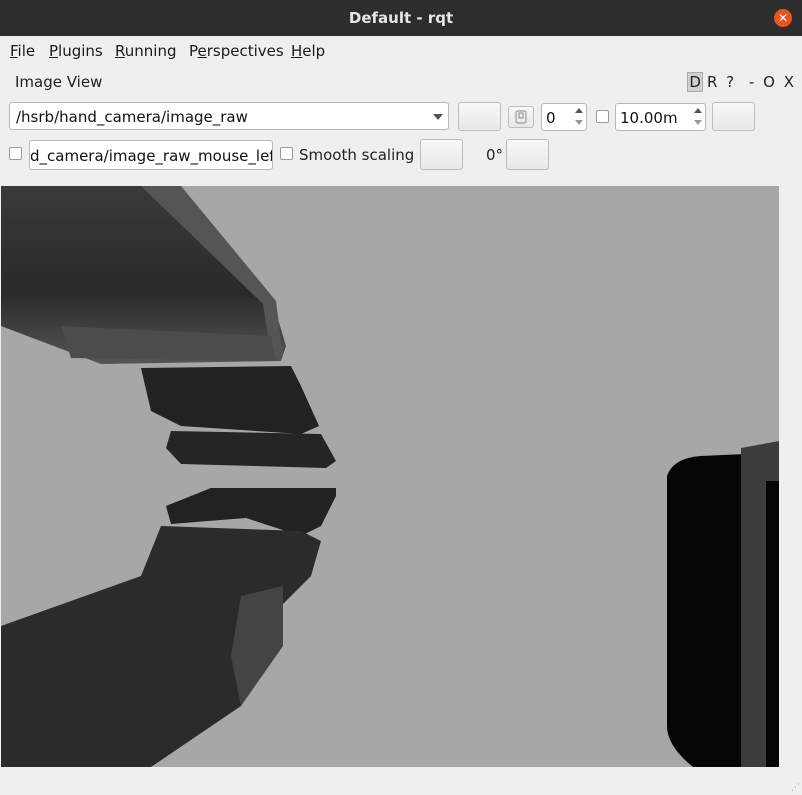 Image resolution: width=802 pixels, height=795 pixels. What do you see at coordinates (59, 82) in the screenshot?
I see `plugin-title: Image View` at bounding box center [59, 82].